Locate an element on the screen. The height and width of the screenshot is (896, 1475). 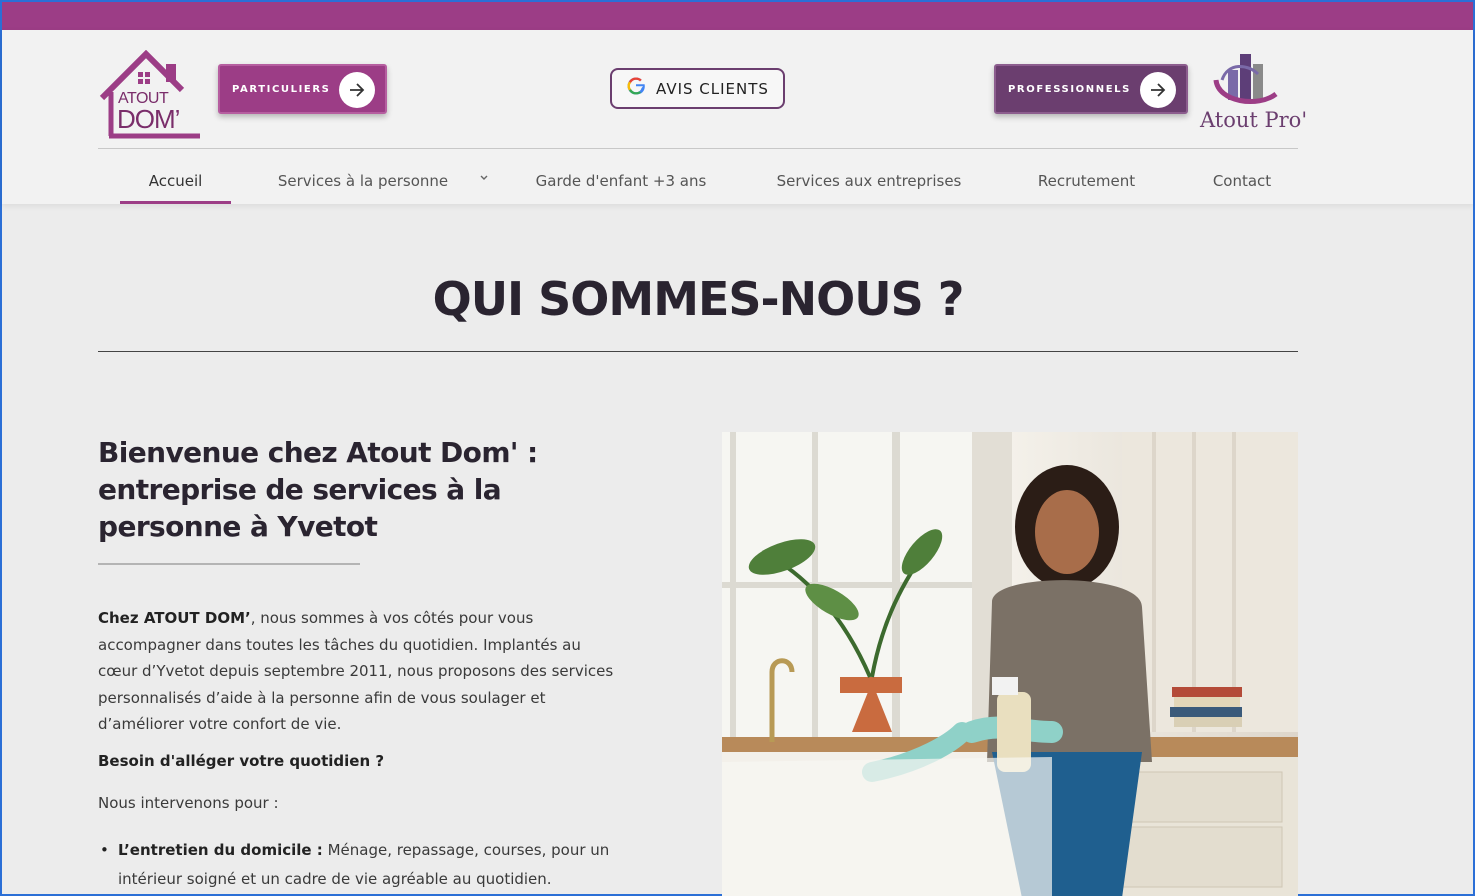
page-title: QUI SOMMES-NOUS ? is located at coordinates (698, 299).